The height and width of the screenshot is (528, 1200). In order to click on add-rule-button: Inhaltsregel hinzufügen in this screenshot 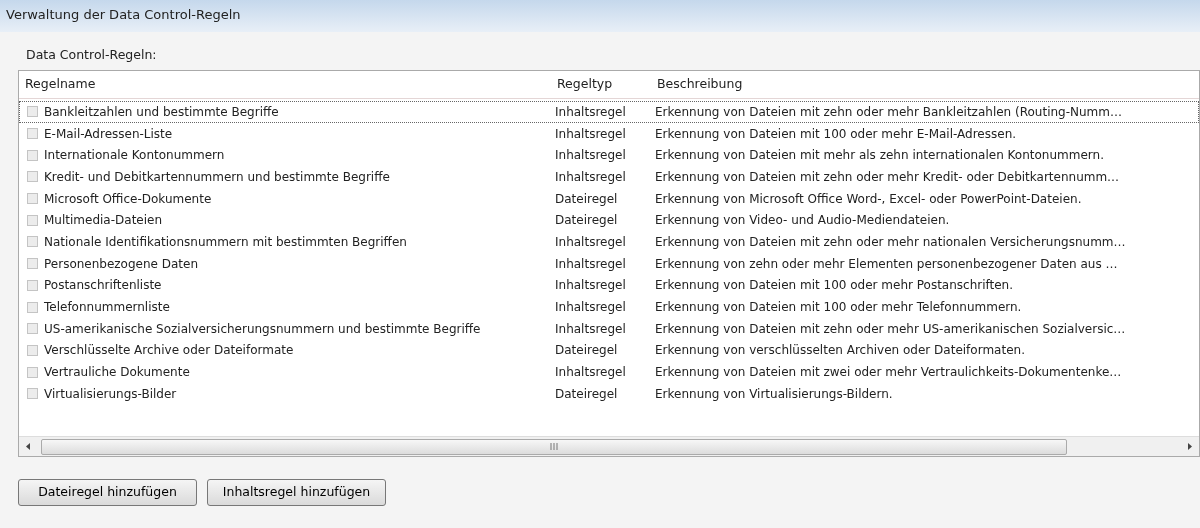, I will do `click(296, 492)`.